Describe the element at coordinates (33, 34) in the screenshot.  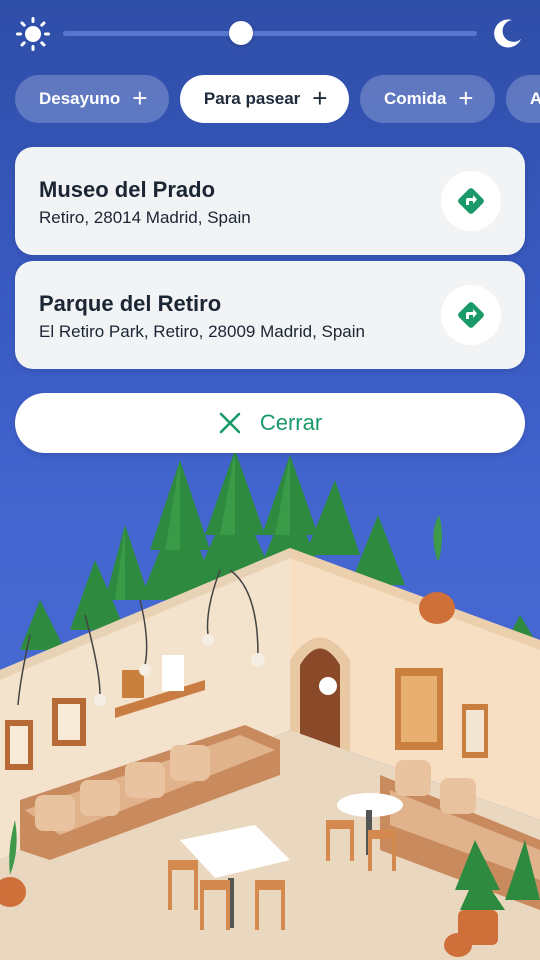
I see `sun-icon` at that location.